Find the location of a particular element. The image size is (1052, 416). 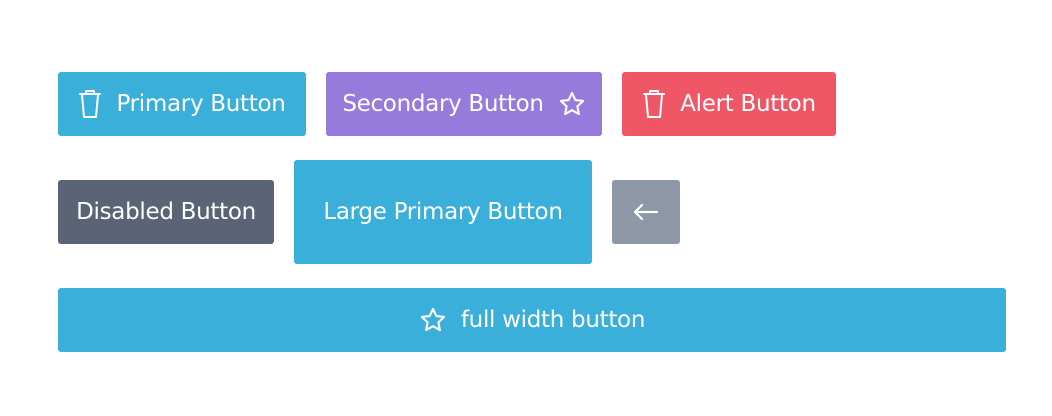

full-width-button-label: full width button is located at coordinates (553, 319).